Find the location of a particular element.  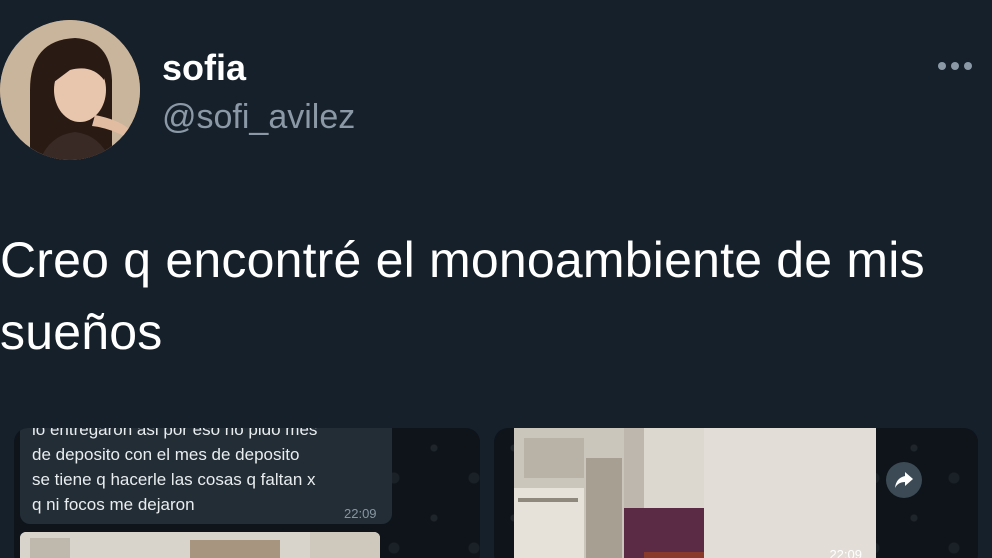

forward-button is located at coordinates (904, 480).